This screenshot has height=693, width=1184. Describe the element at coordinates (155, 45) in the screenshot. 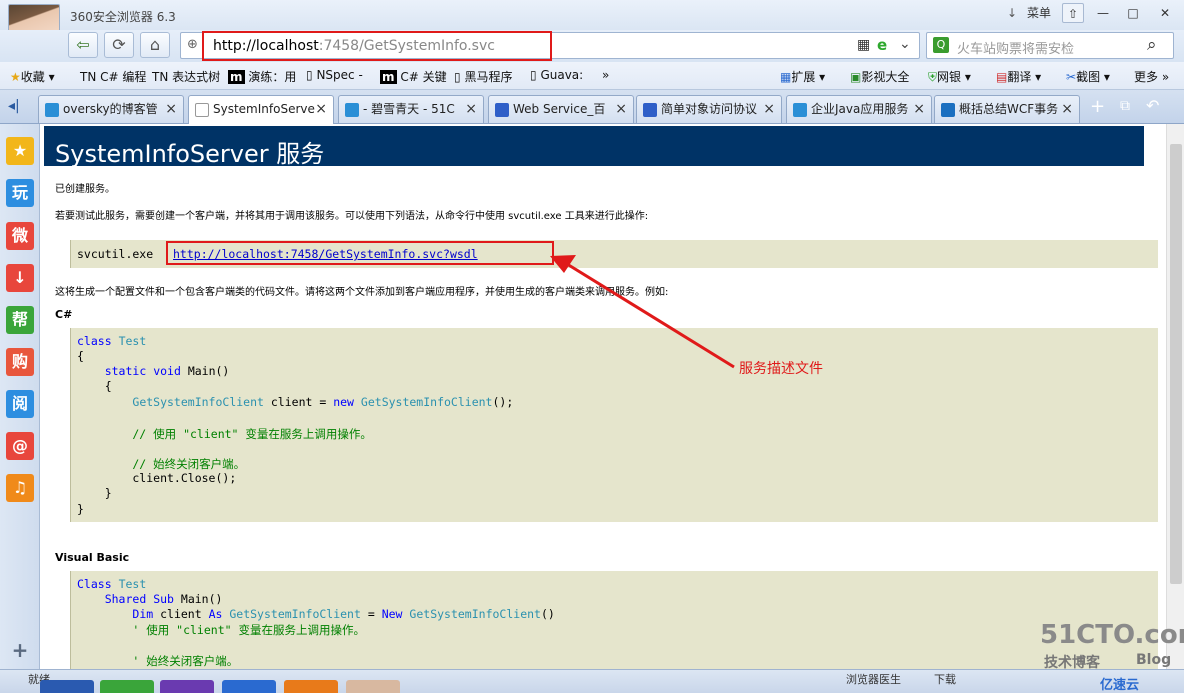

I see `home-button: ⌂` at that location.